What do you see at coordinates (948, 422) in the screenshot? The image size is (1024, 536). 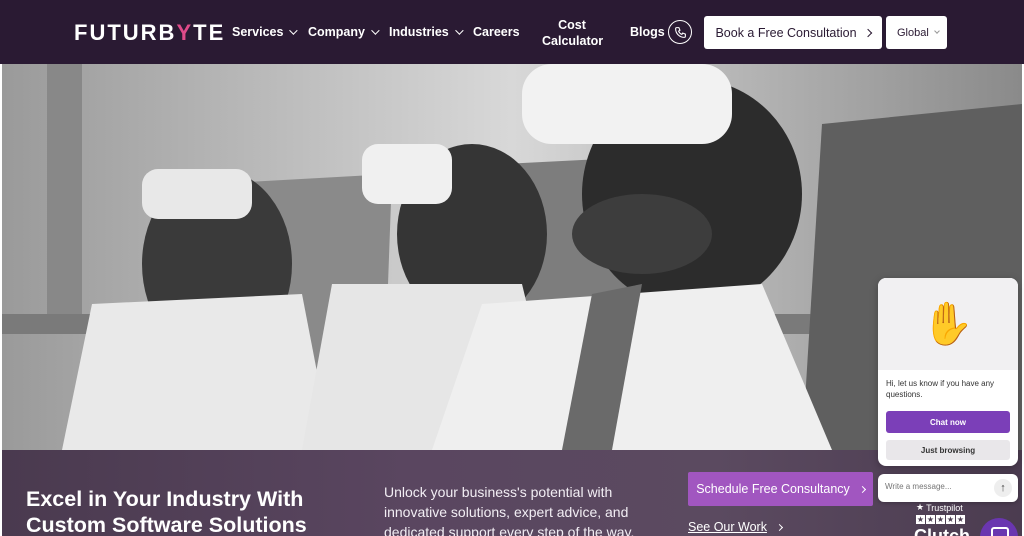 I see `chat-now-button: Chat now` at bounding box center [948, 422].